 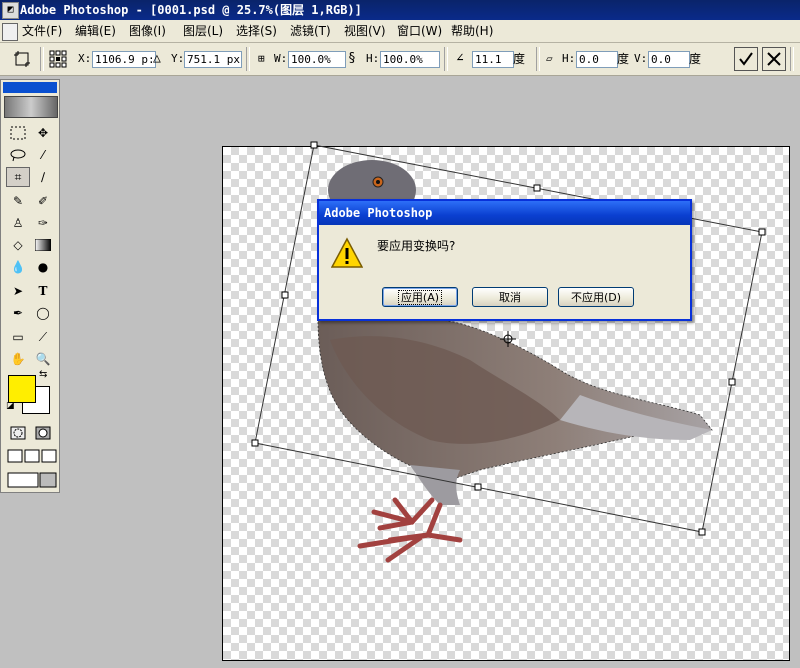 I want to click on slice-tool-icon: ∕, so click(x=43, y=177).